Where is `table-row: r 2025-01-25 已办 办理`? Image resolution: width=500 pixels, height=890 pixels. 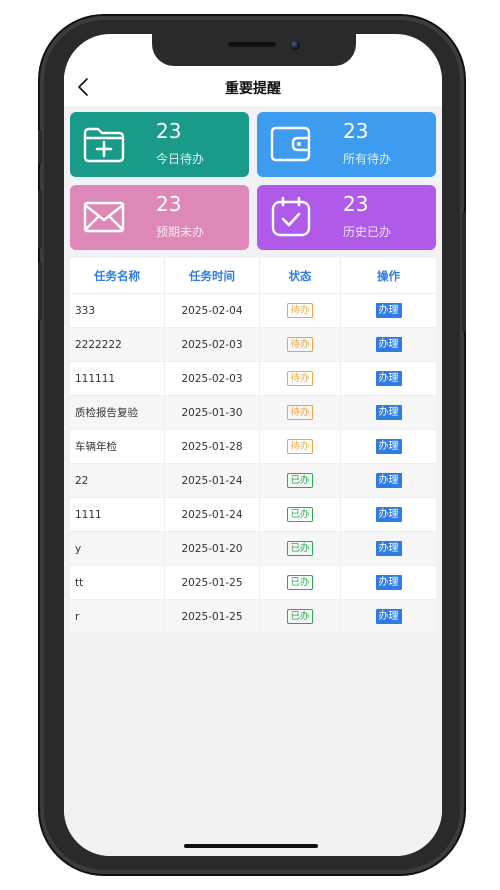
table-row: r 2025-01-25 已办 办理 is located at coordinates (253, 617).